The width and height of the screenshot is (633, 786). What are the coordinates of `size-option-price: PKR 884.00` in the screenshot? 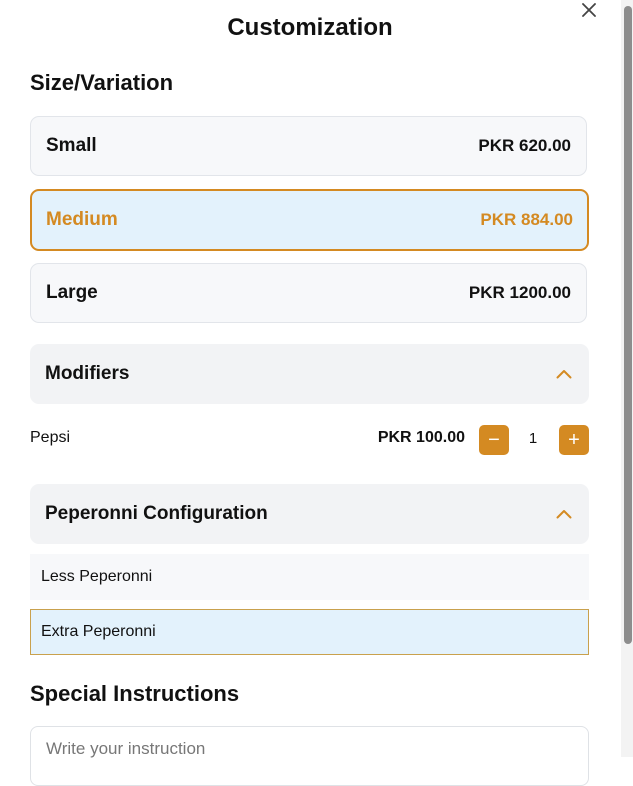 It's located at (526, 219).